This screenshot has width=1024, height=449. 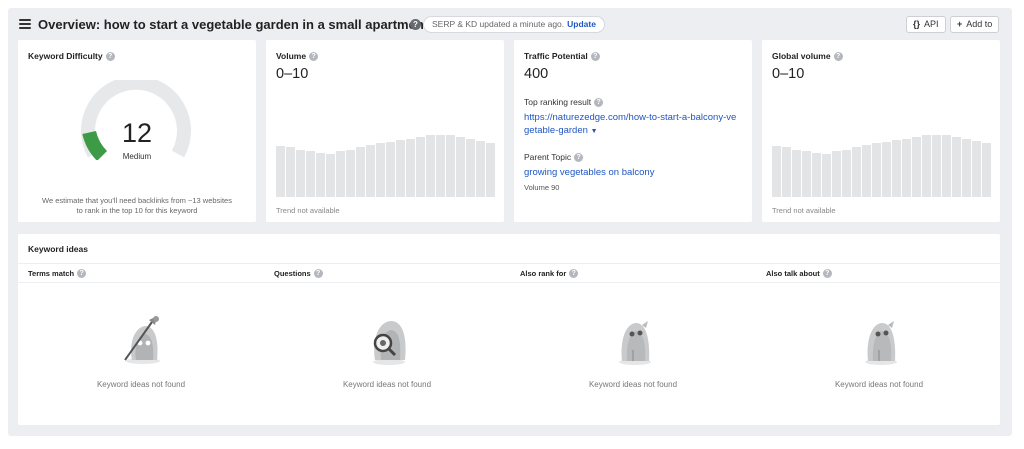 I want to click on volume-card: Volume? 0–10 Trend not available, so click(x=385, y=131).